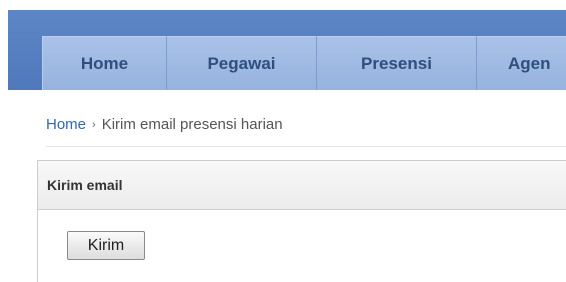  I want to click on breadcrumb: Home › Kirim email presensi harian, so click(164, 124).